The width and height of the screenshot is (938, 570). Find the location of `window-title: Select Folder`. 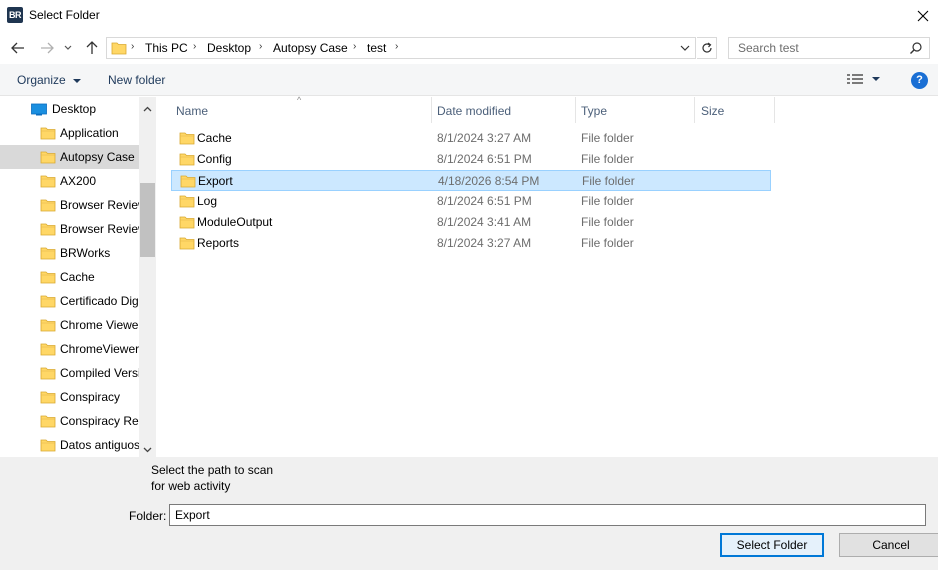

window-title: Select Folder is located at coordinates (64, 15).